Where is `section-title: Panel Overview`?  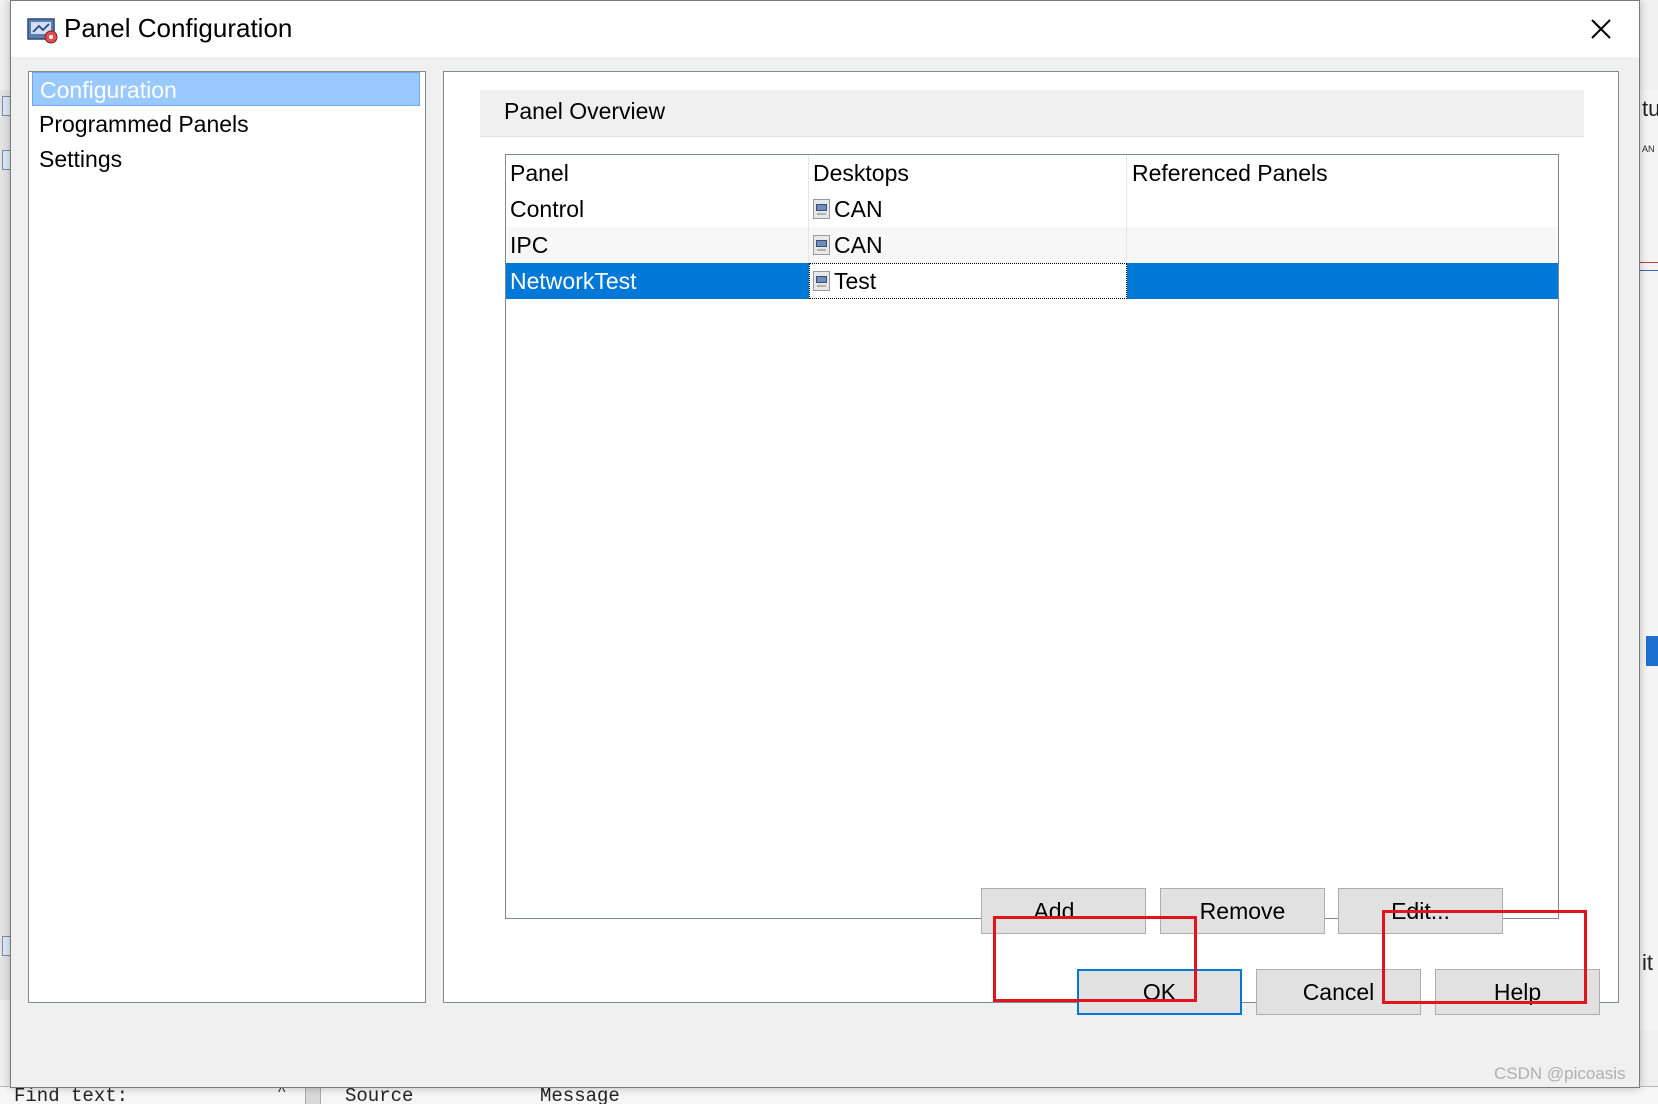
section-title: Panel Overview is located at coordinates (585, 111).